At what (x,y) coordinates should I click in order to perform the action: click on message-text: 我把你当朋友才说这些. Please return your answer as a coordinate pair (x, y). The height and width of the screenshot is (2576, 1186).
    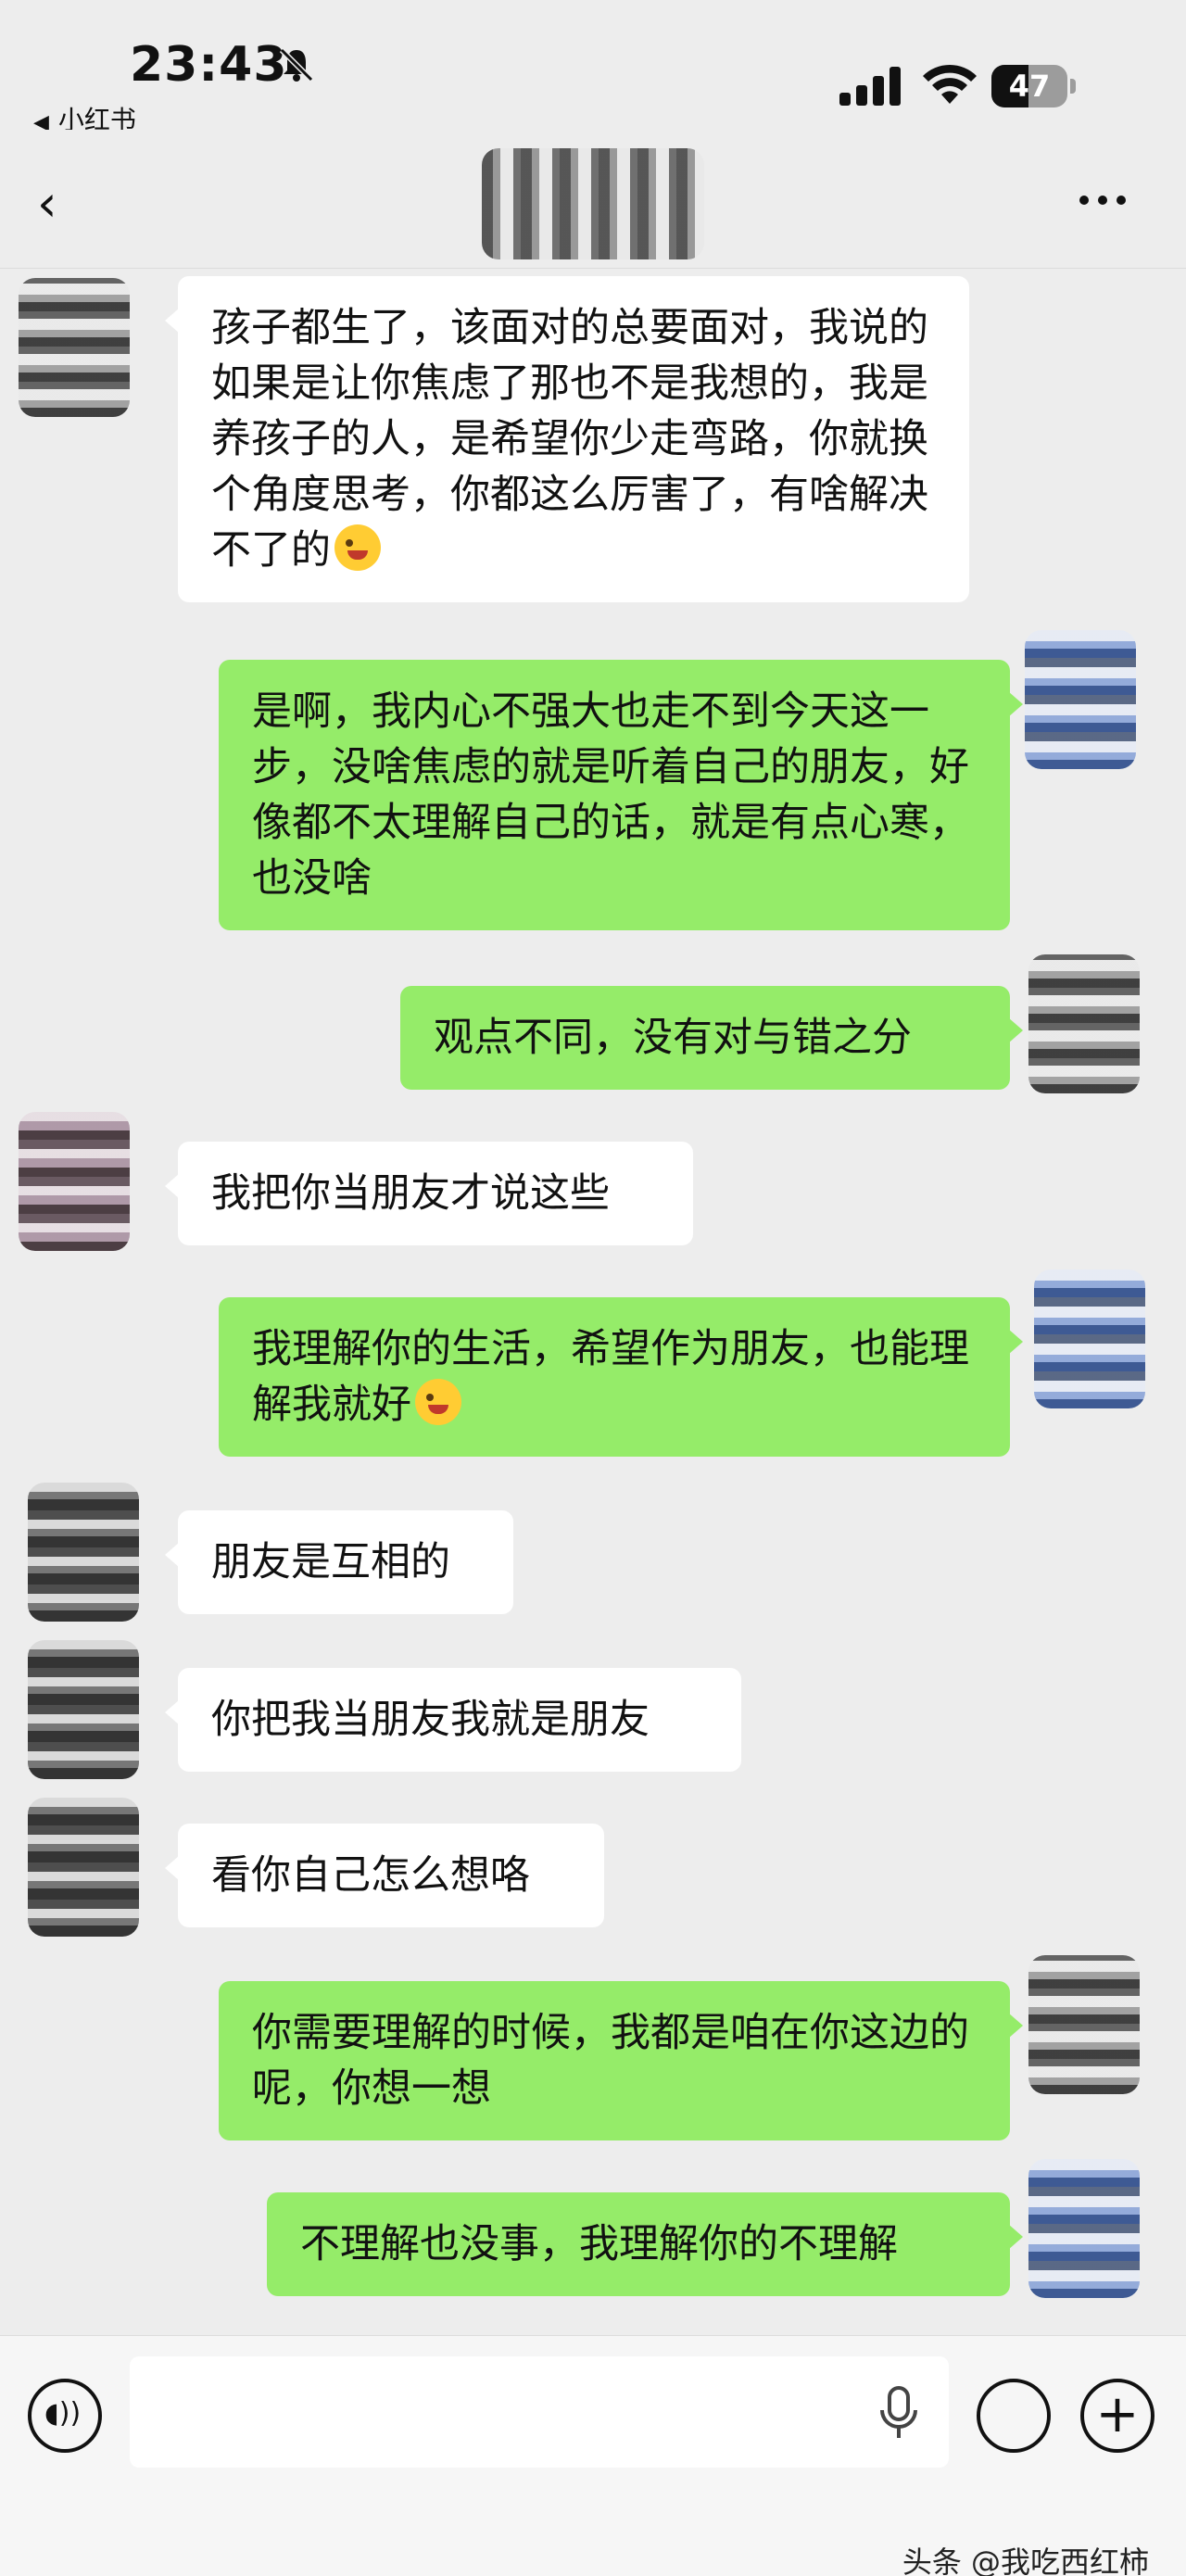
    Looking at the image, I should click on (410, 1194).